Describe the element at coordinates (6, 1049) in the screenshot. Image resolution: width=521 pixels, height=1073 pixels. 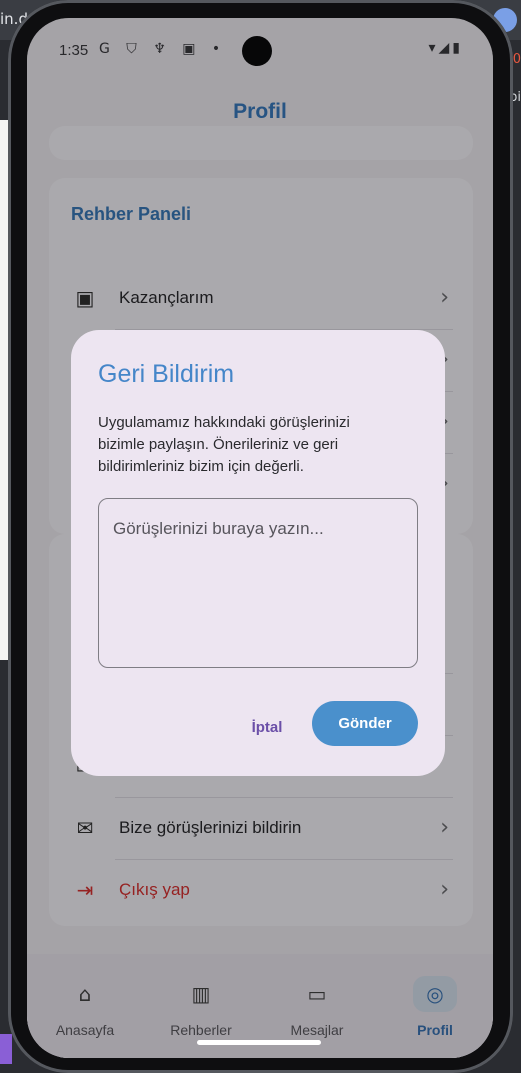
I see `desktop-left-strip` at that location.